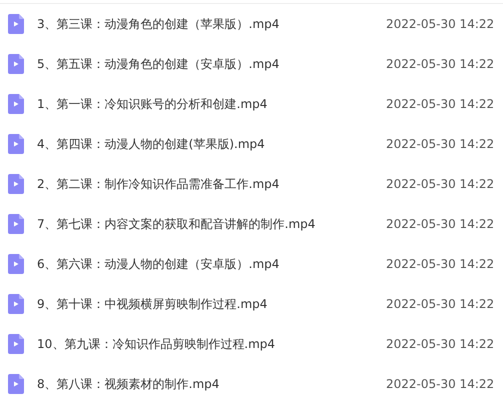 This screenshot has height=406, width=503. Describe the element at coordinates (209, 64) in the screenshot. I see `file-name: 5、第五课：动漫角色的创建（安卓版）.mp4` at that location.